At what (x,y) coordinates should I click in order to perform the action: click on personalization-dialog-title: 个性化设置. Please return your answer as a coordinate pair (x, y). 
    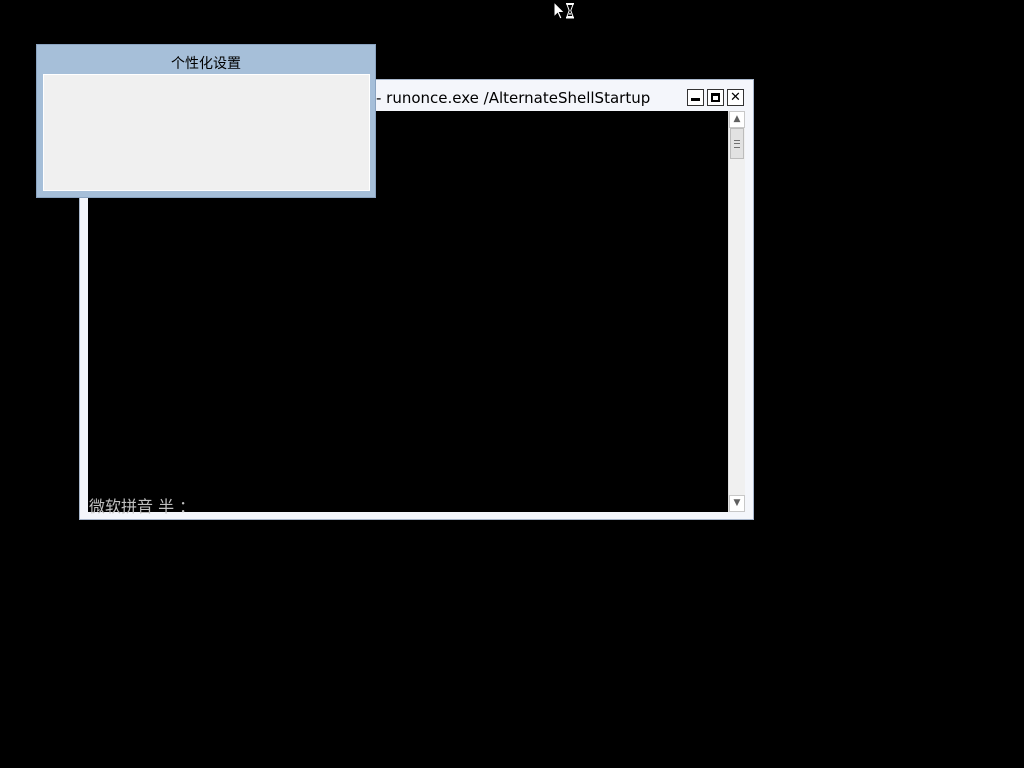
    Looking at the image, I should click on (206, 64).